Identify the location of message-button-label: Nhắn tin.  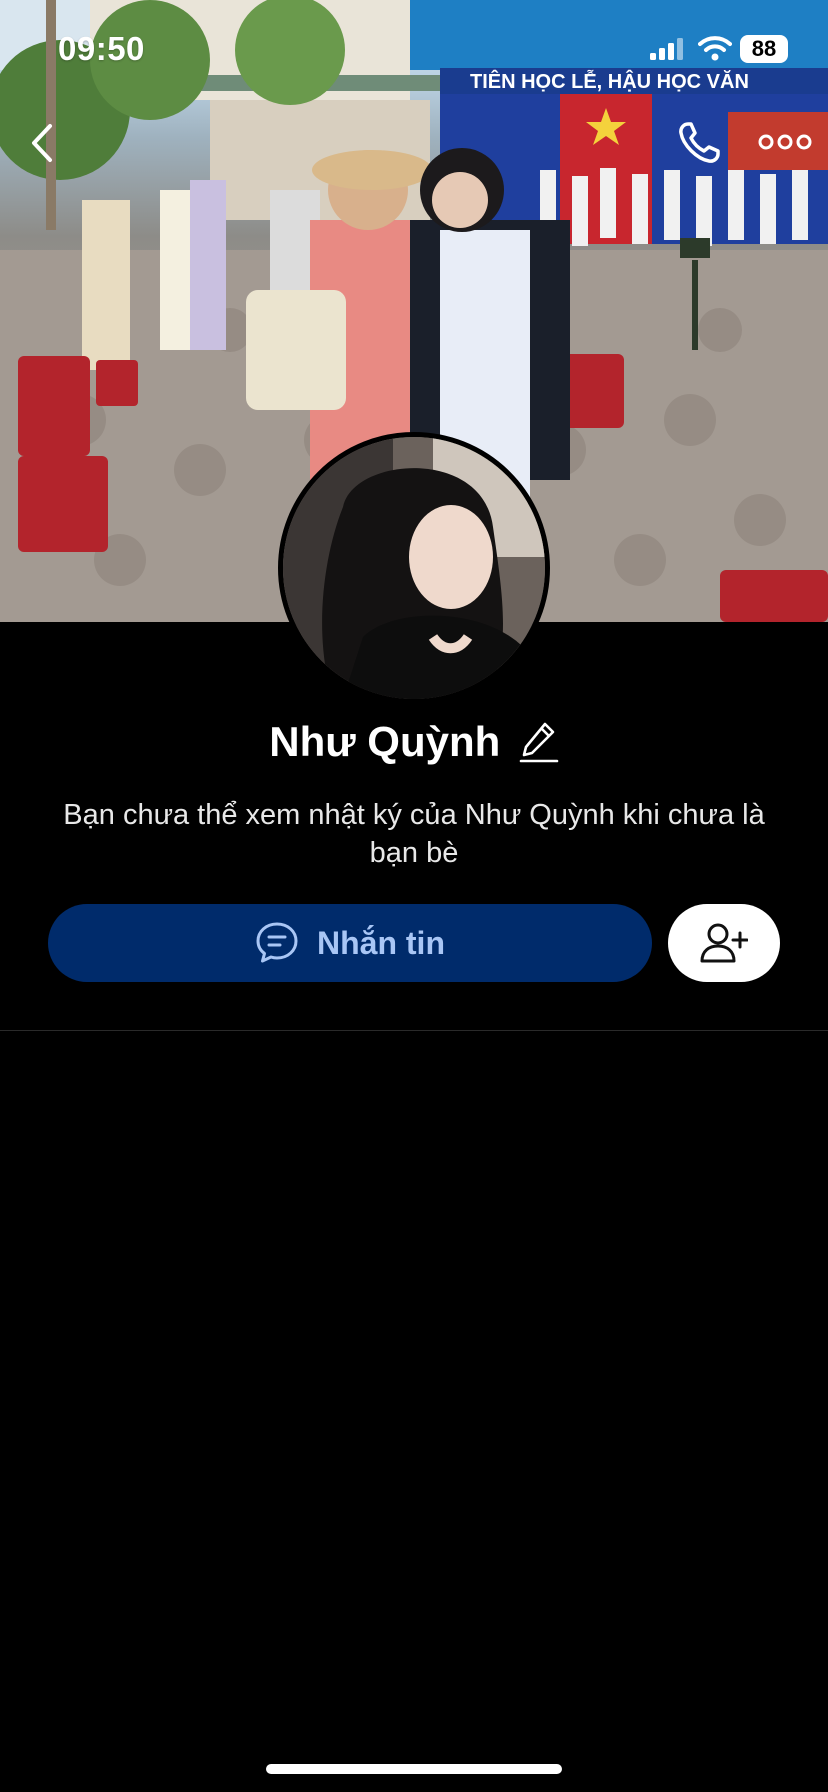
(381, 942).